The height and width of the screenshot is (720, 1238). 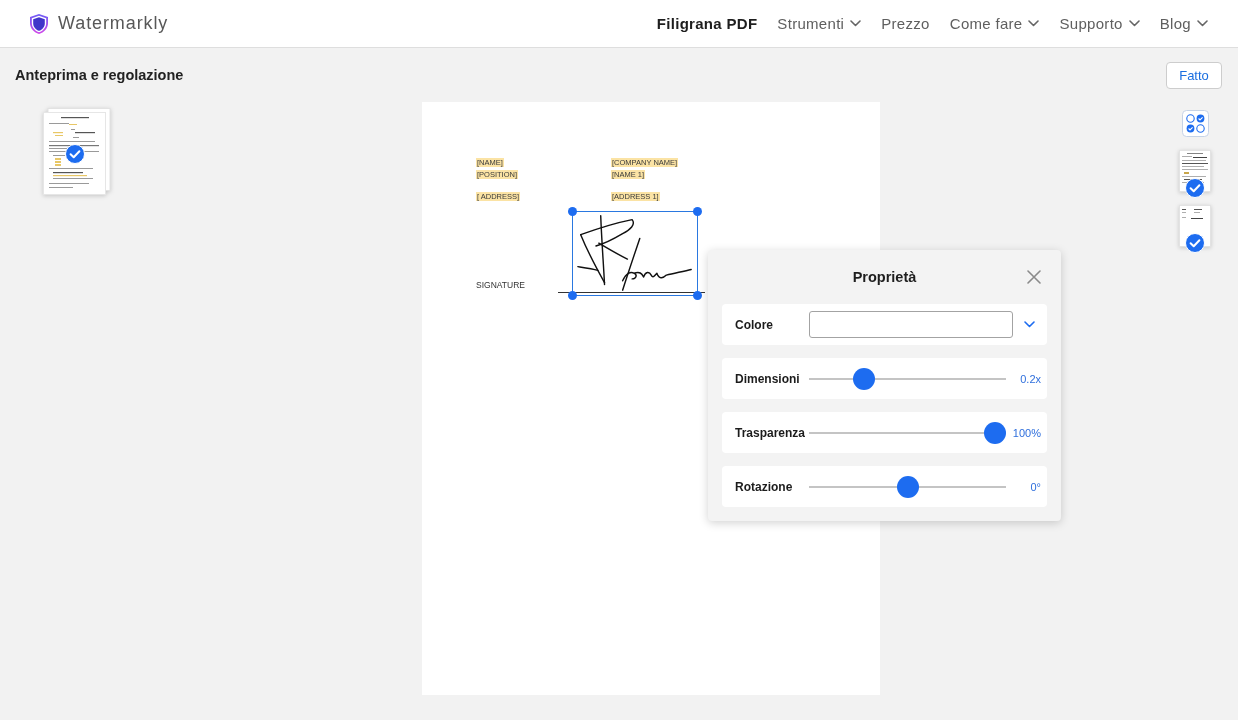 I want to click on slider-value: 100%, so click(x=1026, y=432).